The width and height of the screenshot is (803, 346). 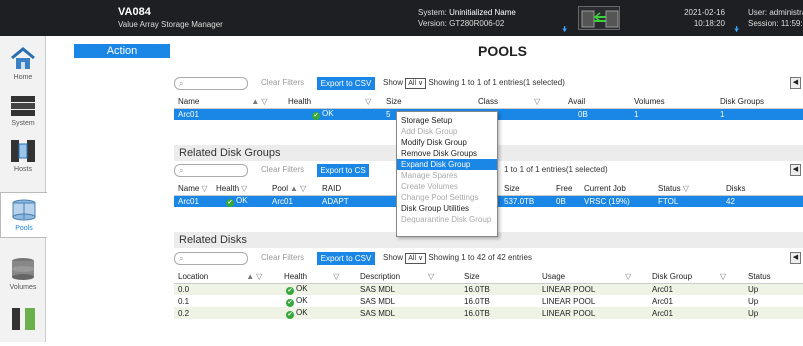 I want to click on column-header-disk-group: Disk Group ▽, so click(x=696, y=277).